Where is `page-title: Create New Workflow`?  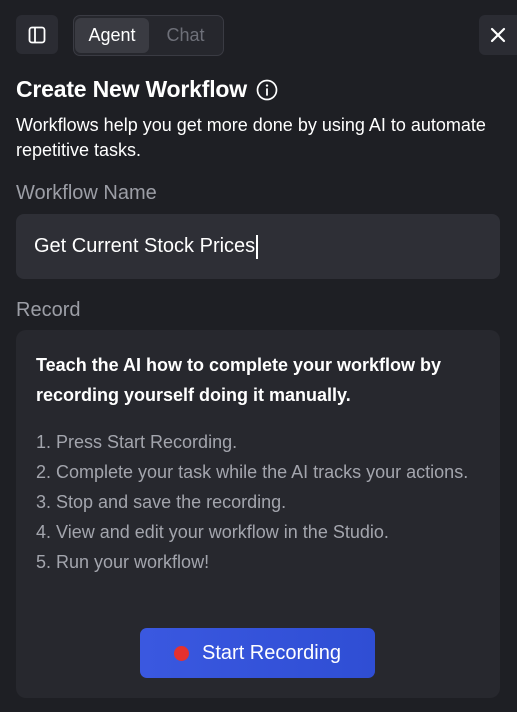
page-title: Create New Workflow is located at coordinates (131, 89).